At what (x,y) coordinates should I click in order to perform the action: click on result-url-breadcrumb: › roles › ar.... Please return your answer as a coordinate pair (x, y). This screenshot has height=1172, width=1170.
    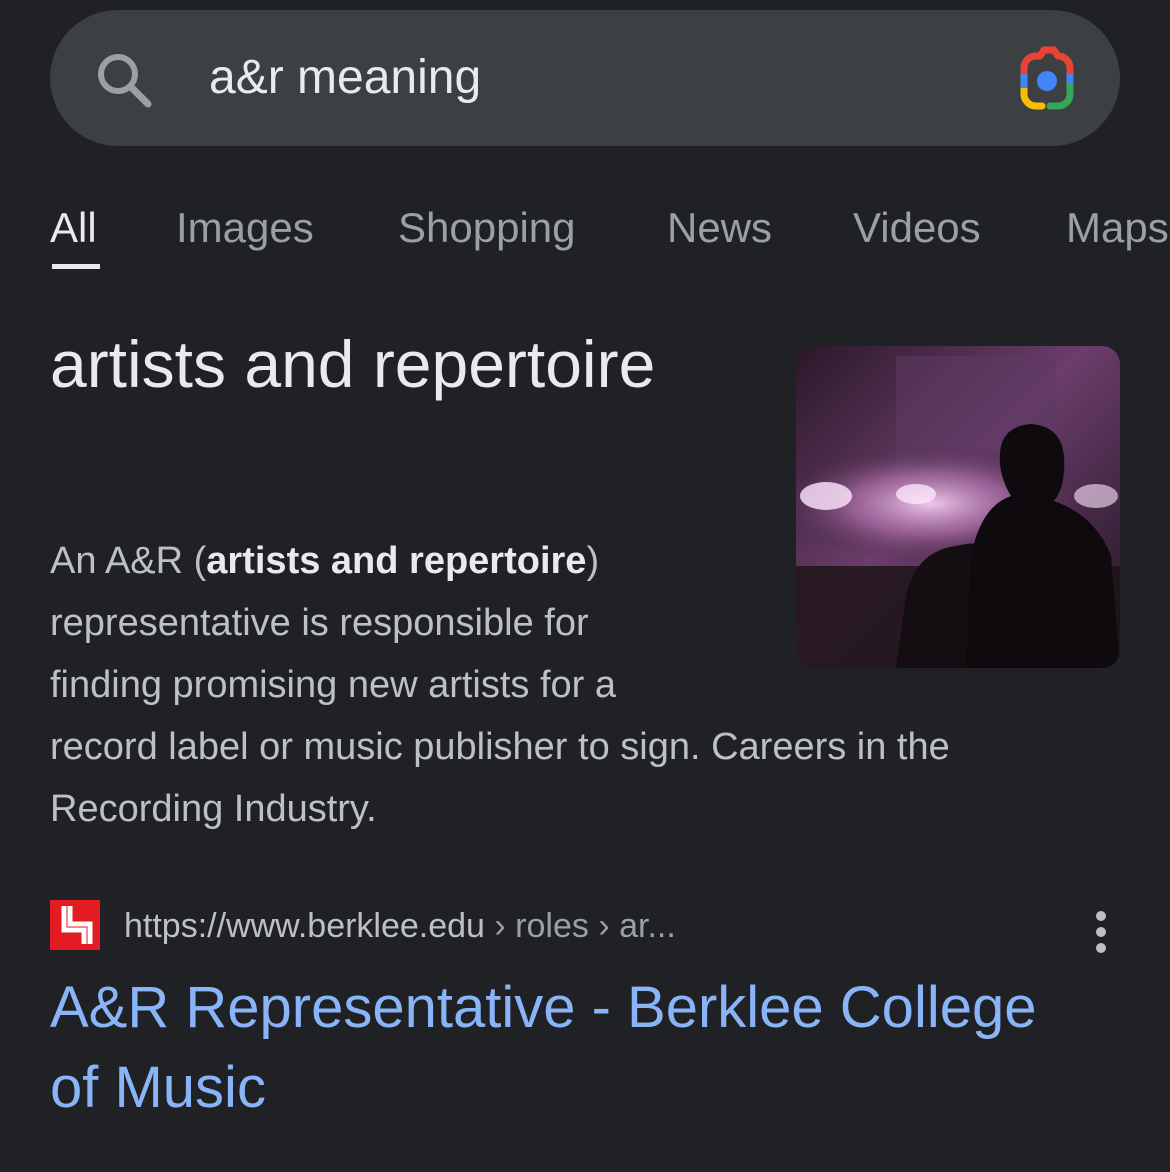
    Looking at the image, I should click on (580, 926).